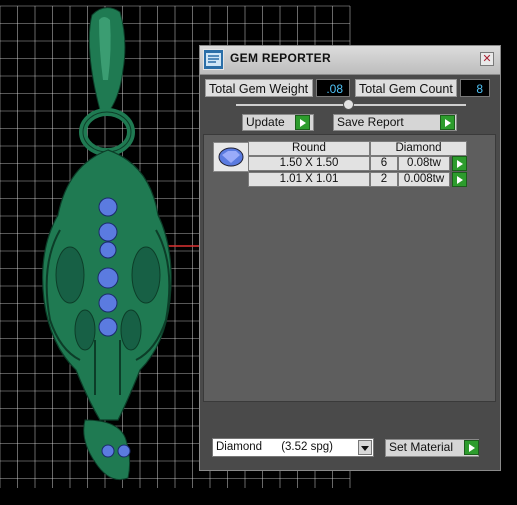  Describe the element at coordinates (265, 122) in the screenshot. I see `update-button-label: Update` at that location.